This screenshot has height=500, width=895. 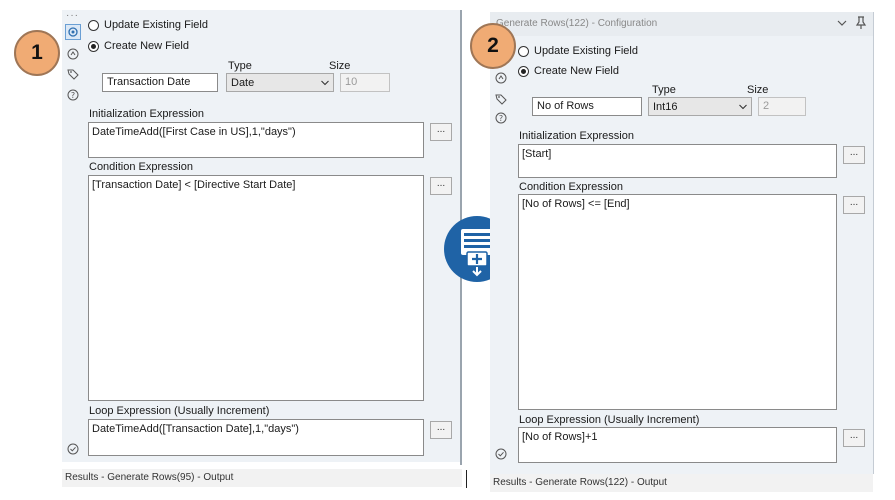 I want to click on step-badge-2: 2, so click(x=493, y=46).